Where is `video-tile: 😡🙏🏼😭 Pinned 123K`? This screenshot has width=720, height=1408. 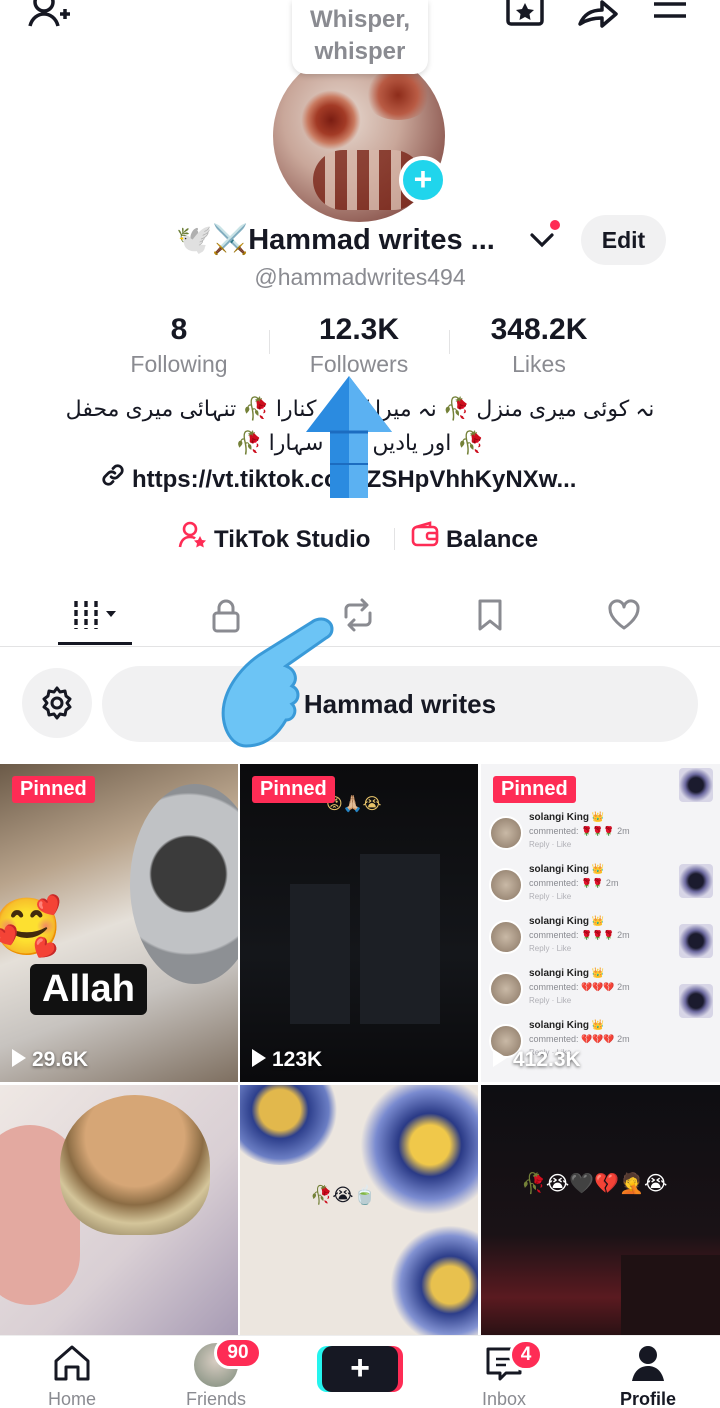 video-tile: 😡🙏🏼😭 Pinned 123K is located at coordinates (359, 923).